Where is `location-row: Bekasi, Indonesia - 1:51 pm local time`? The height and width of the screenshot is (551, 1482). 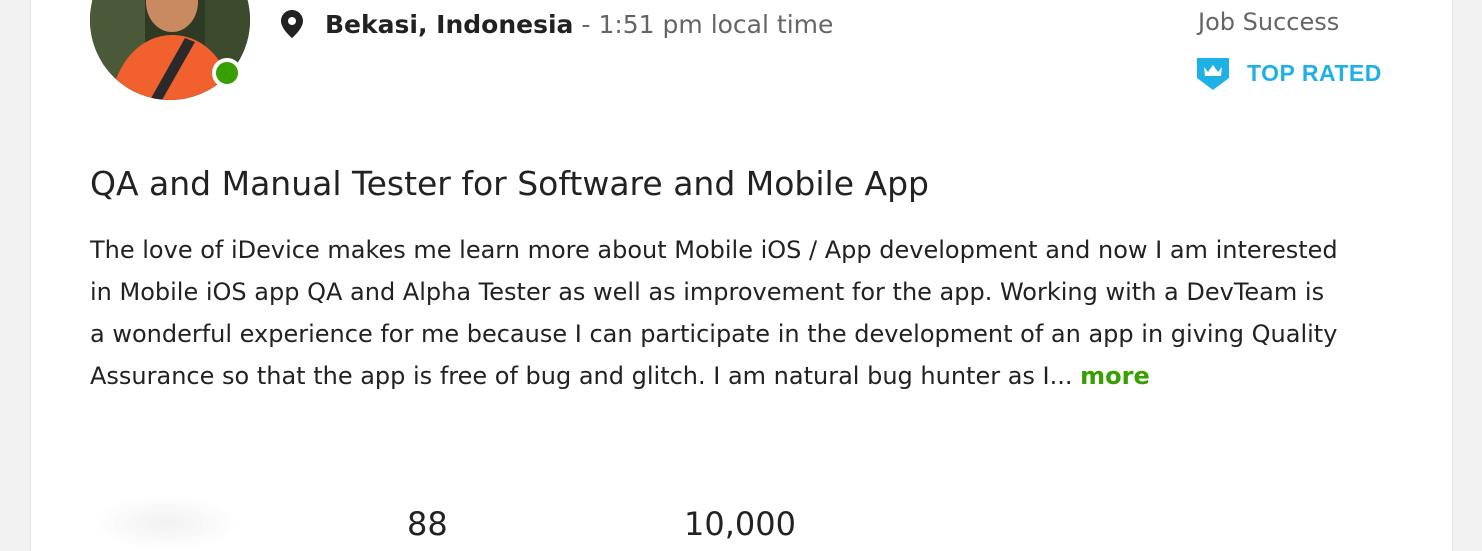
location-row: Bekasi, Indonesia - 1:51 pm local time is located at coordinates (557, 24).